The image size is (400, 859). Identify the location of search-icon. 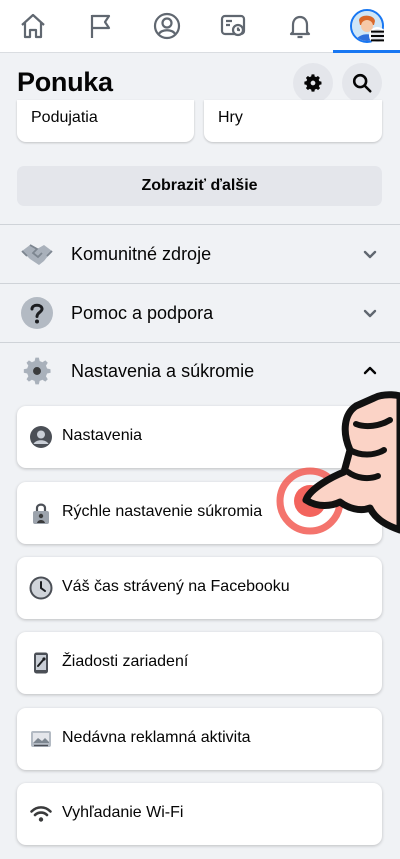
(362, 83).